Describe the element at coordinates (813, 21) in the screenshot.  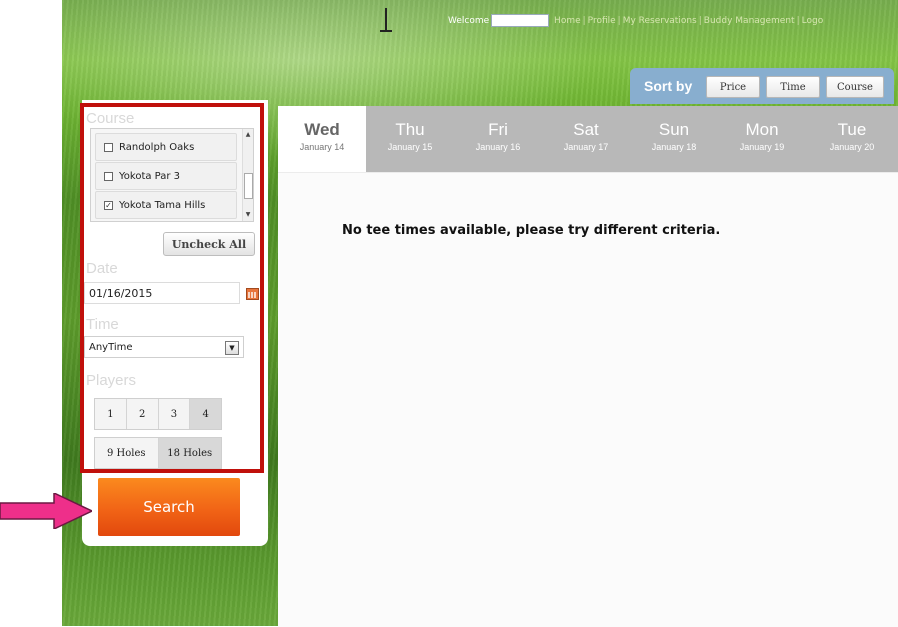
I see `nav-logout: Logo` at that location.